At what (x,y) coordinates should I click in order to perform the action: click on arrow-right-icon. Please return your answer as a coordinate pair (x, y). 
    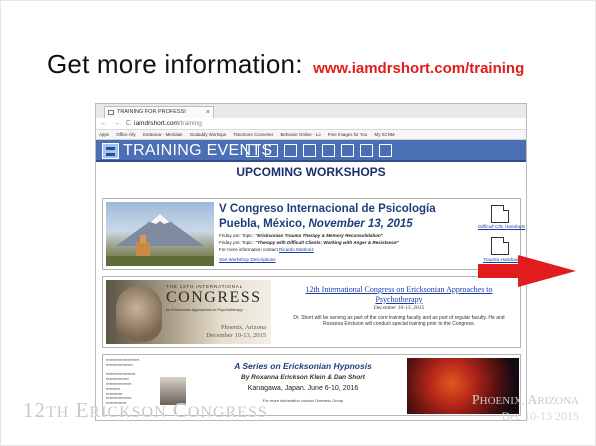
    Looking at the image, I should click on (527, 271).